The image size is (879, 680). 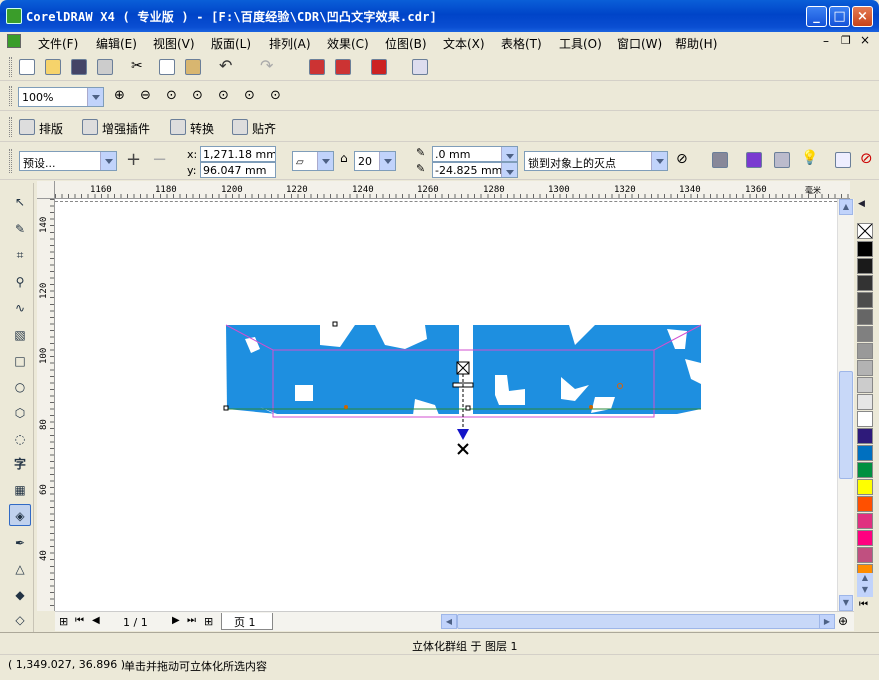 I want to click on palette-scroll-up-arrow-icon: ▲, so click(x=865, y=579).